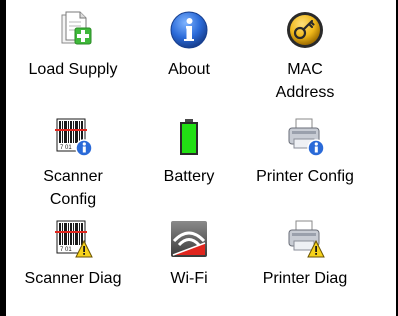  What do you see at coordinates (305, 278) in the screenshot?
I see `applet-label: Printer Diag` at bounding box center [305, 278].